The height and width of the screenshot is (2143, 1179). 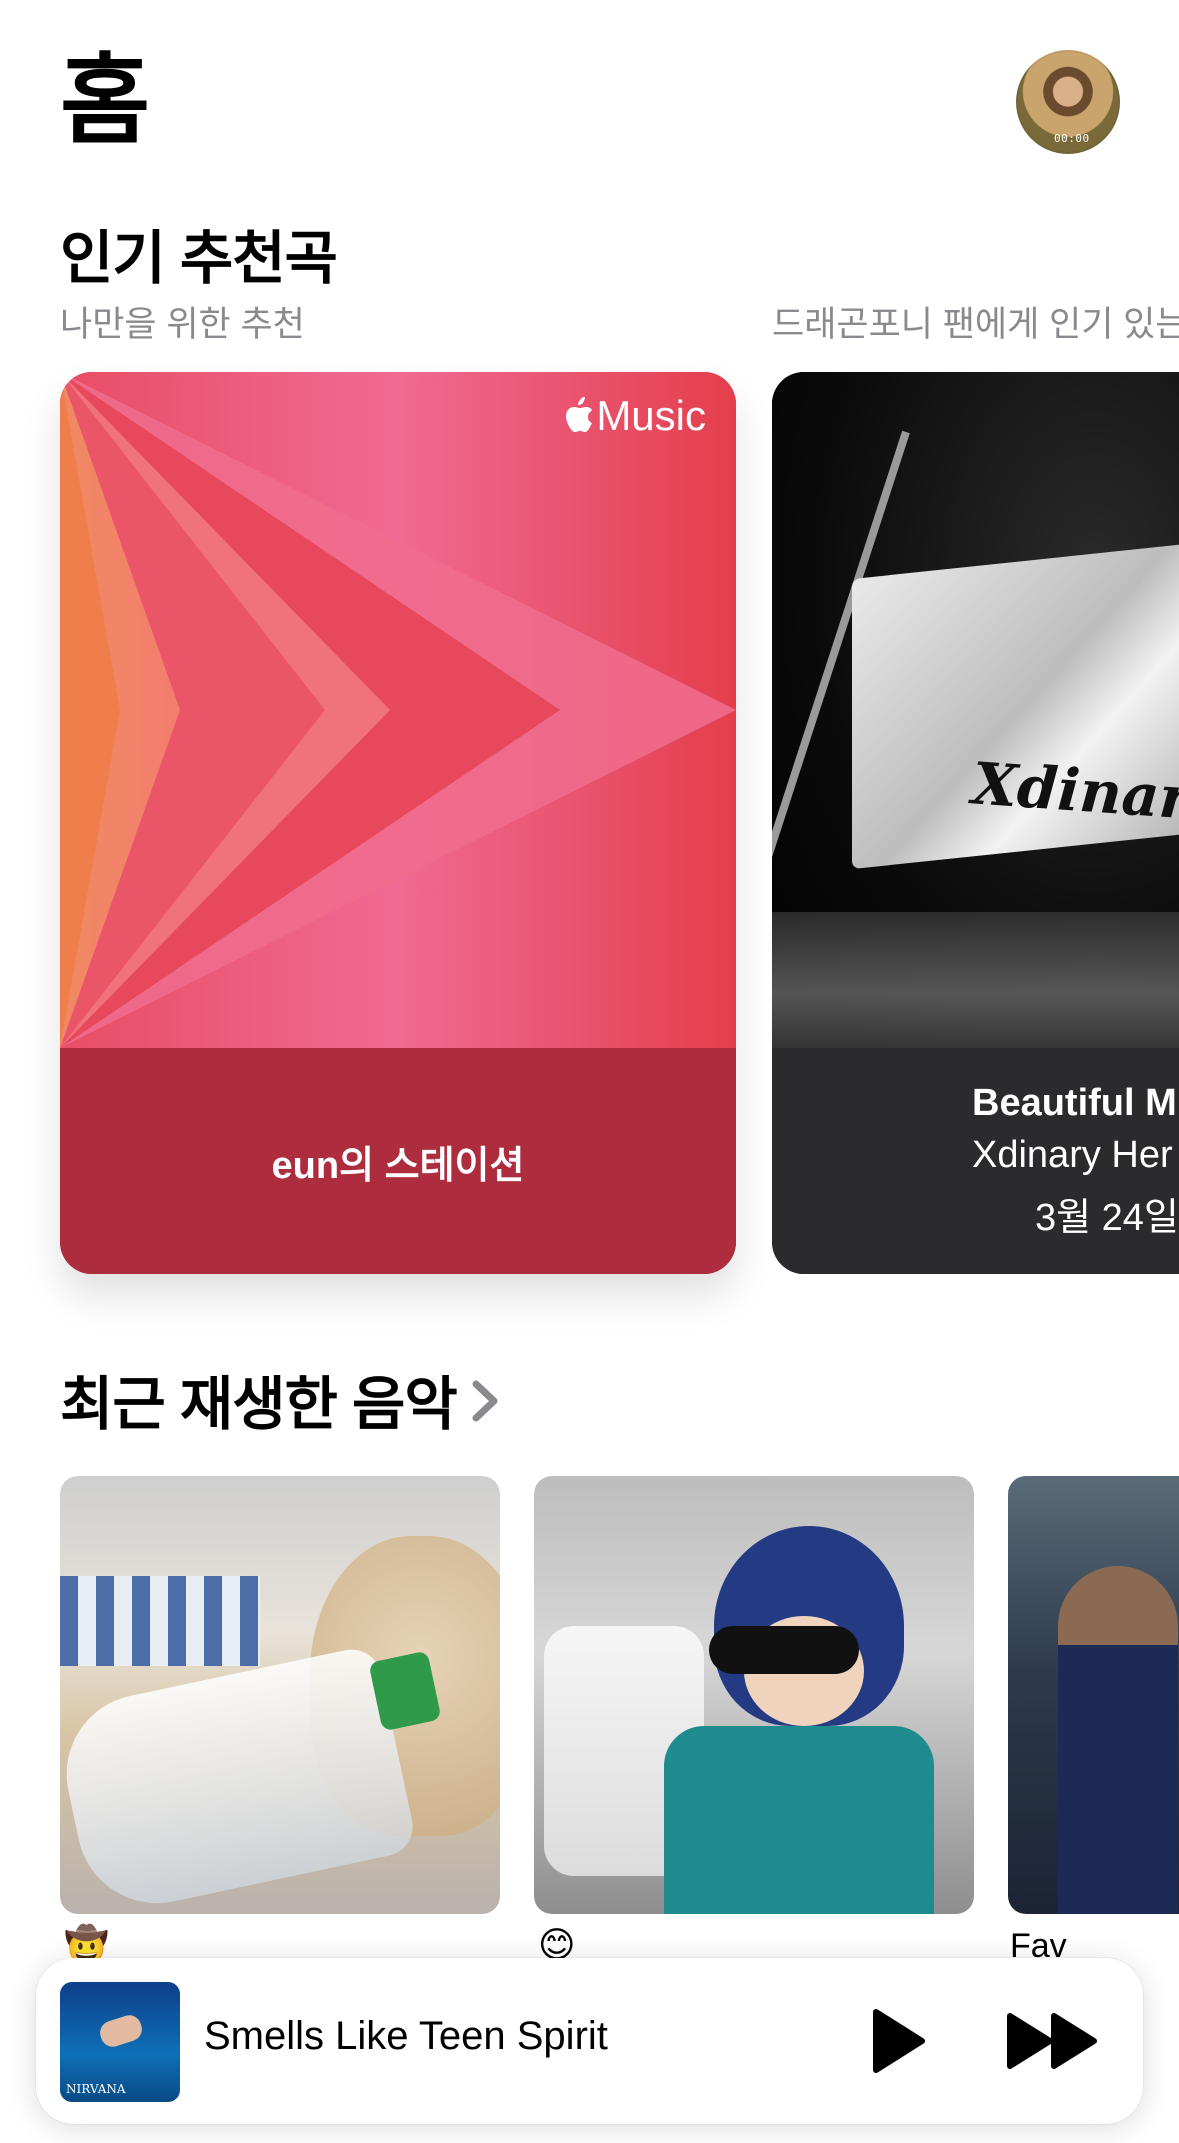 I want to click on mini-player: NIRVANA Smells Like Teen Spirit, so click(x=589, y=2041).